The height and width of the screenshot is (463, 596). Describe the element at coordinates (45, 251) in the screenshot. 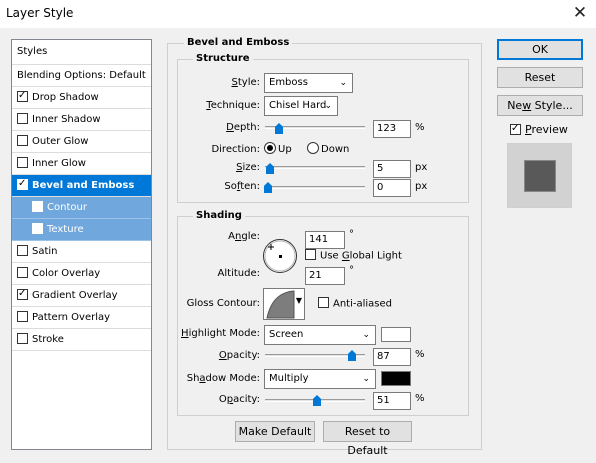

I see `style-item-label: Satin` at that location.